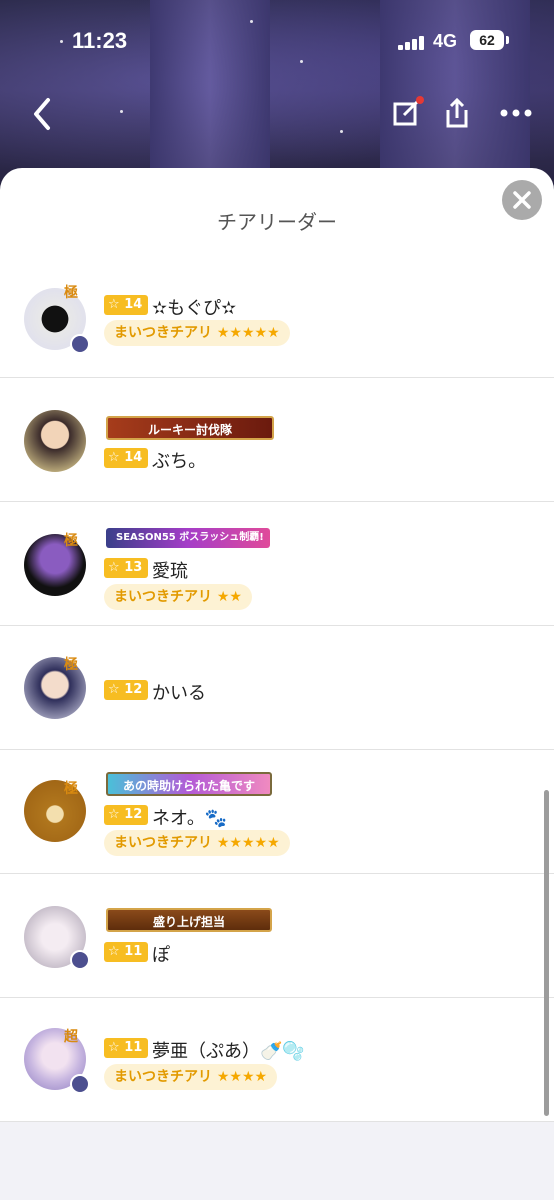  Describe the element at coordinates (277, 936) in the screenshot. I see `list-item: 盛り上げ担当 ☆ 11 ぽ` at that location.